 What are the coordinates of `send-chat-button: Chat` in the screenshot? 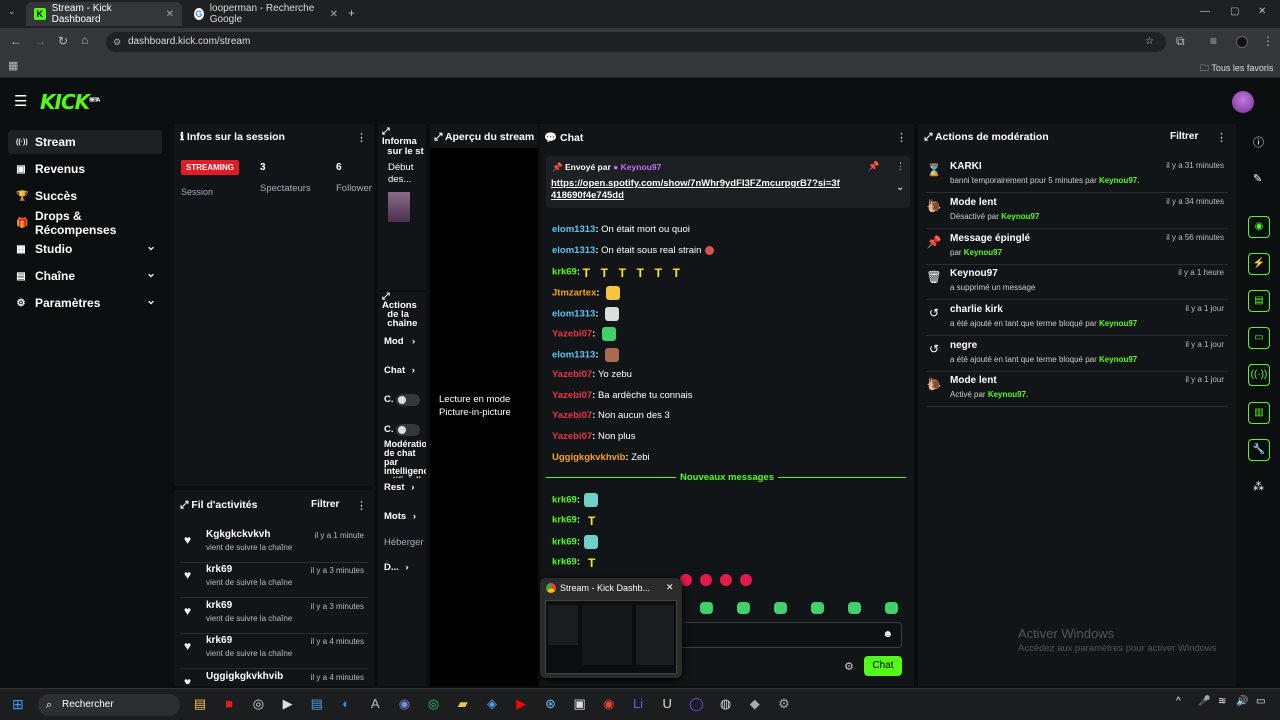 It's located at (883, 666).